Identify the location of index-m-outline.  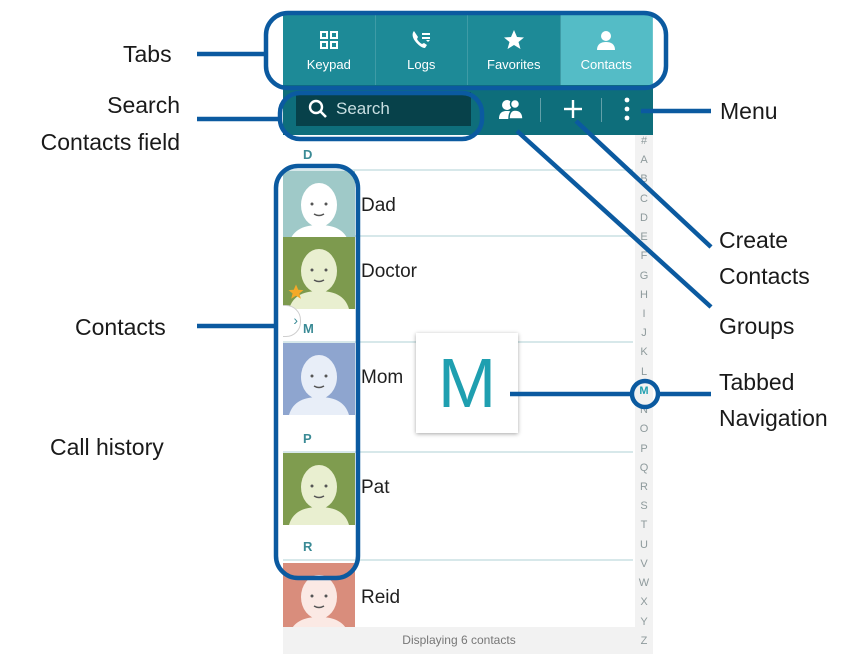
(645, 394).